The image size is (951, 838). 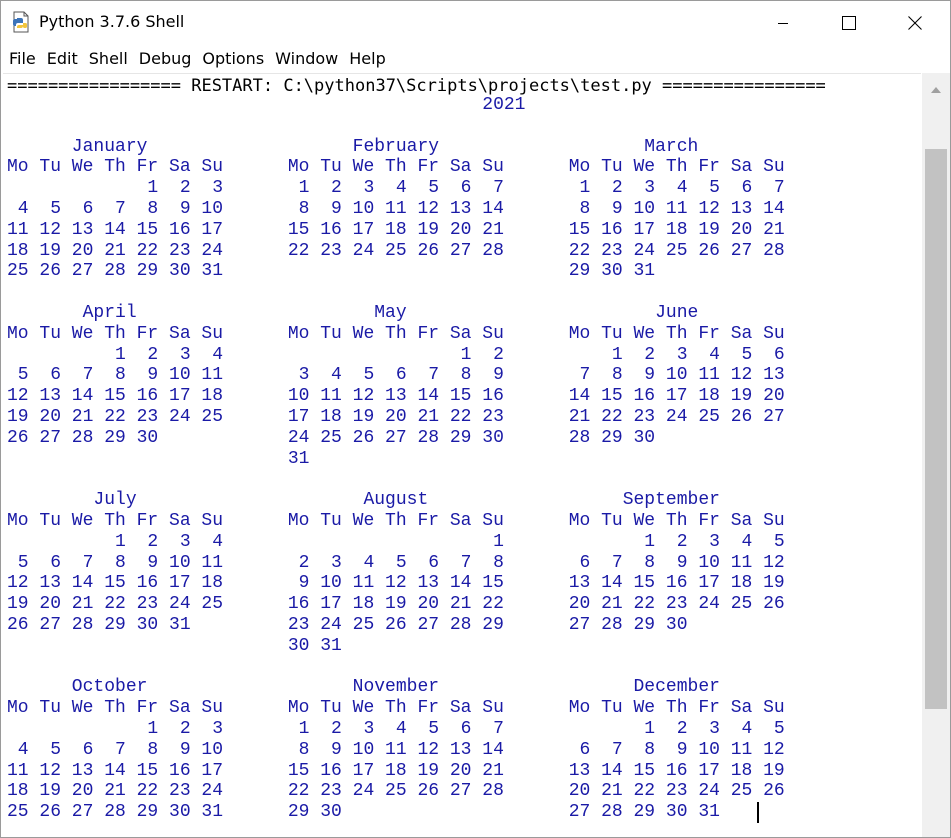 I want to click on text-cursor, so click(x=758, y=812).